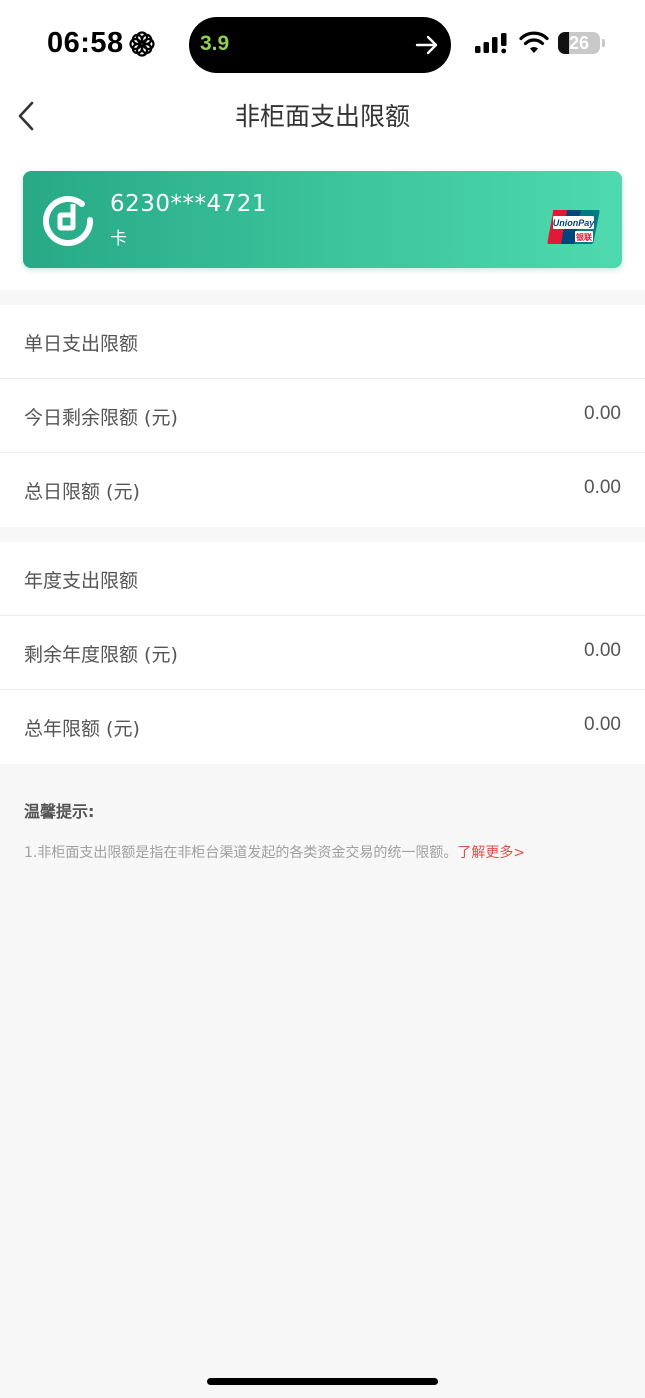 The image size is (645, 1398). Describe the element at coordinates (189, 204) in the screenshot. I see `card-number: 6230***4721` at that location.